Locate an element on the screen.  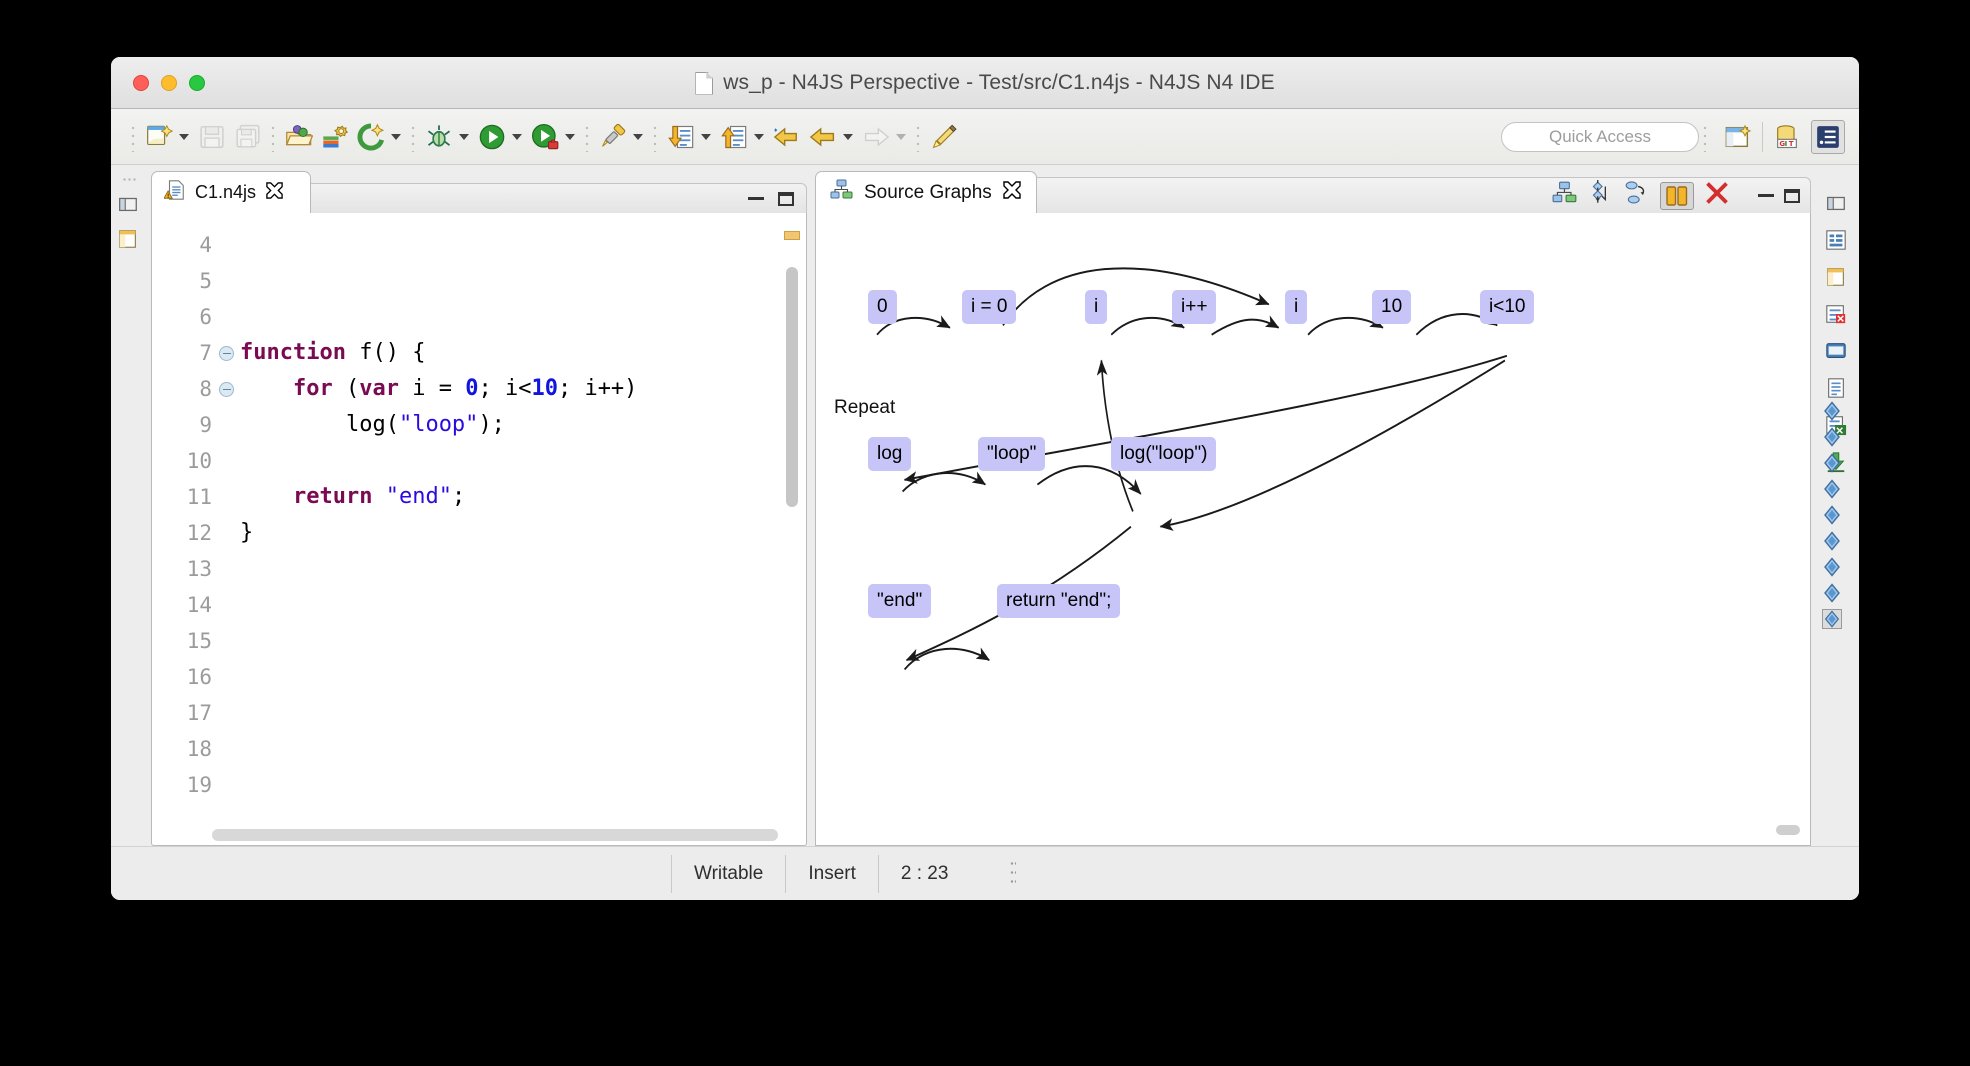
status-resize-grip is located at coordinates (1013, 873).